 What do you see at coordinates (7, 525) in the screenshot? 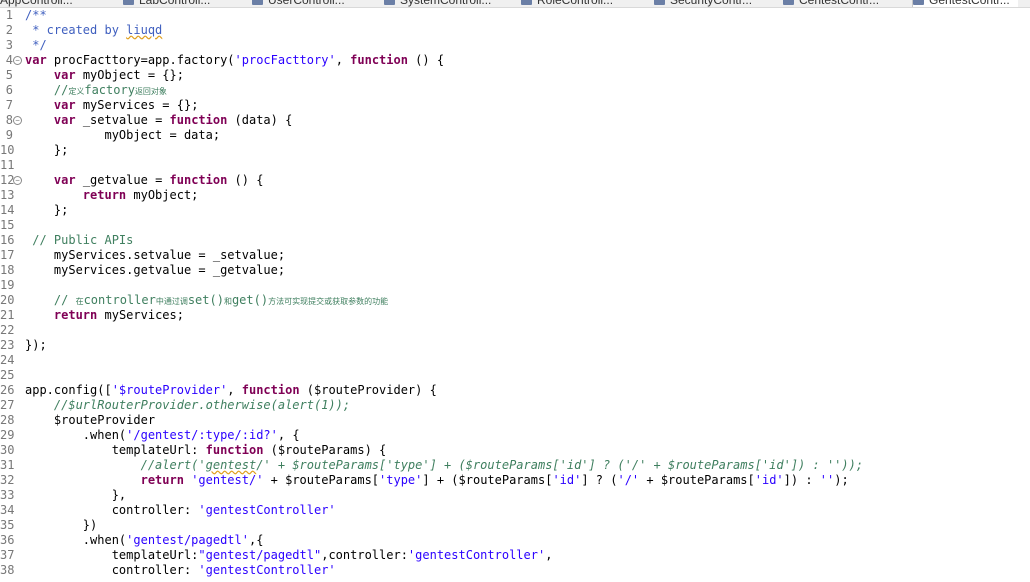
I see `line-number: 35` at bounding box center [7, 525].